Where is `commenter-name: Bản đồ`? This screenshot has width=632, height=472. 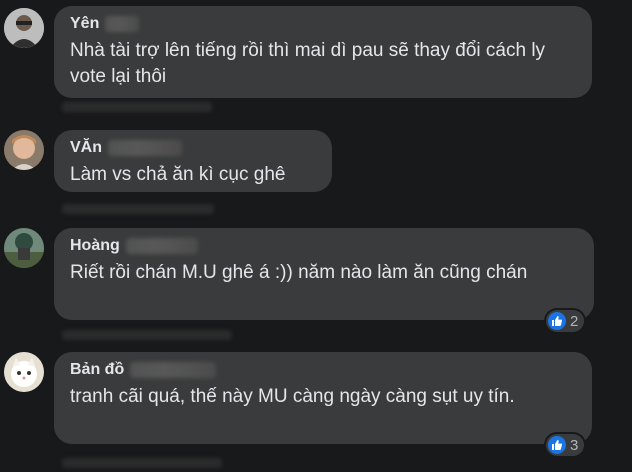 commenter-name: Bản đồ is located at coordinates (97, 370).